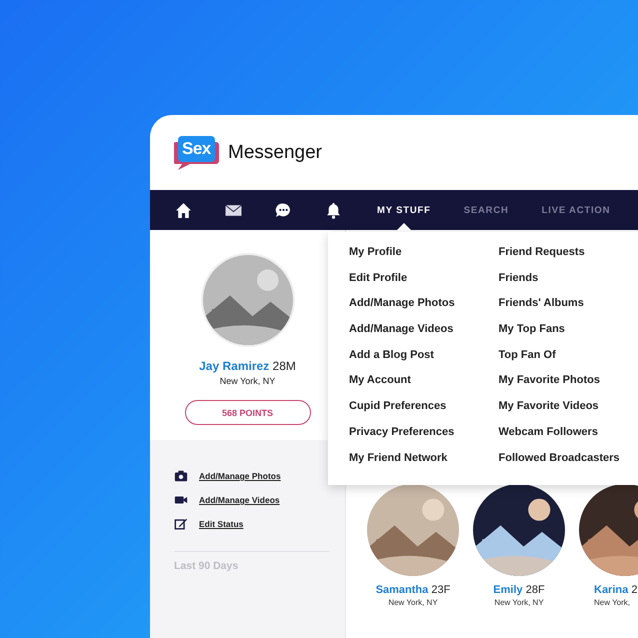 Image resolution: width=638 pixels, height=638 pixels. What do you see at coordinates (423, 283) in the screenshot?
I see `menu-item: Edit Profile` at bounding box center [423, 283].